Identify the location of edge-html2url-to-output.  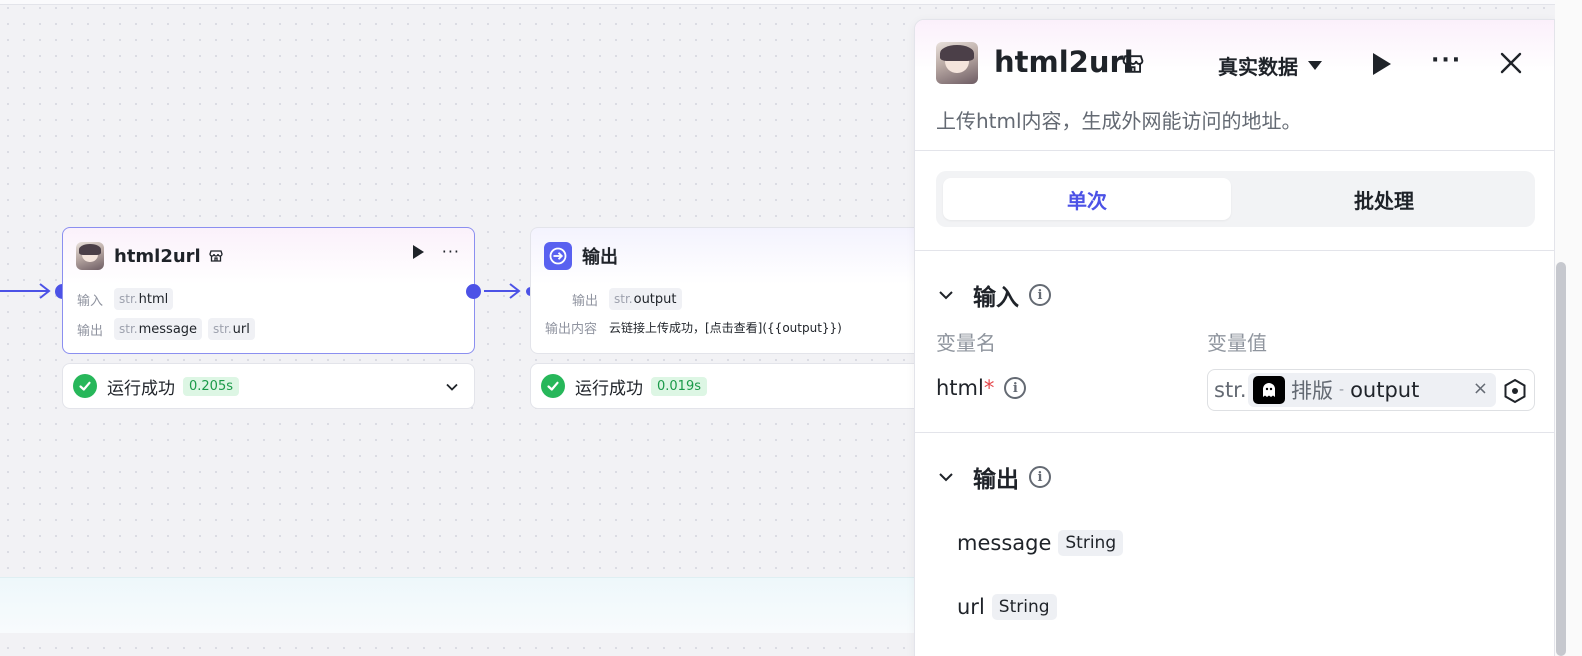
(502, 291).